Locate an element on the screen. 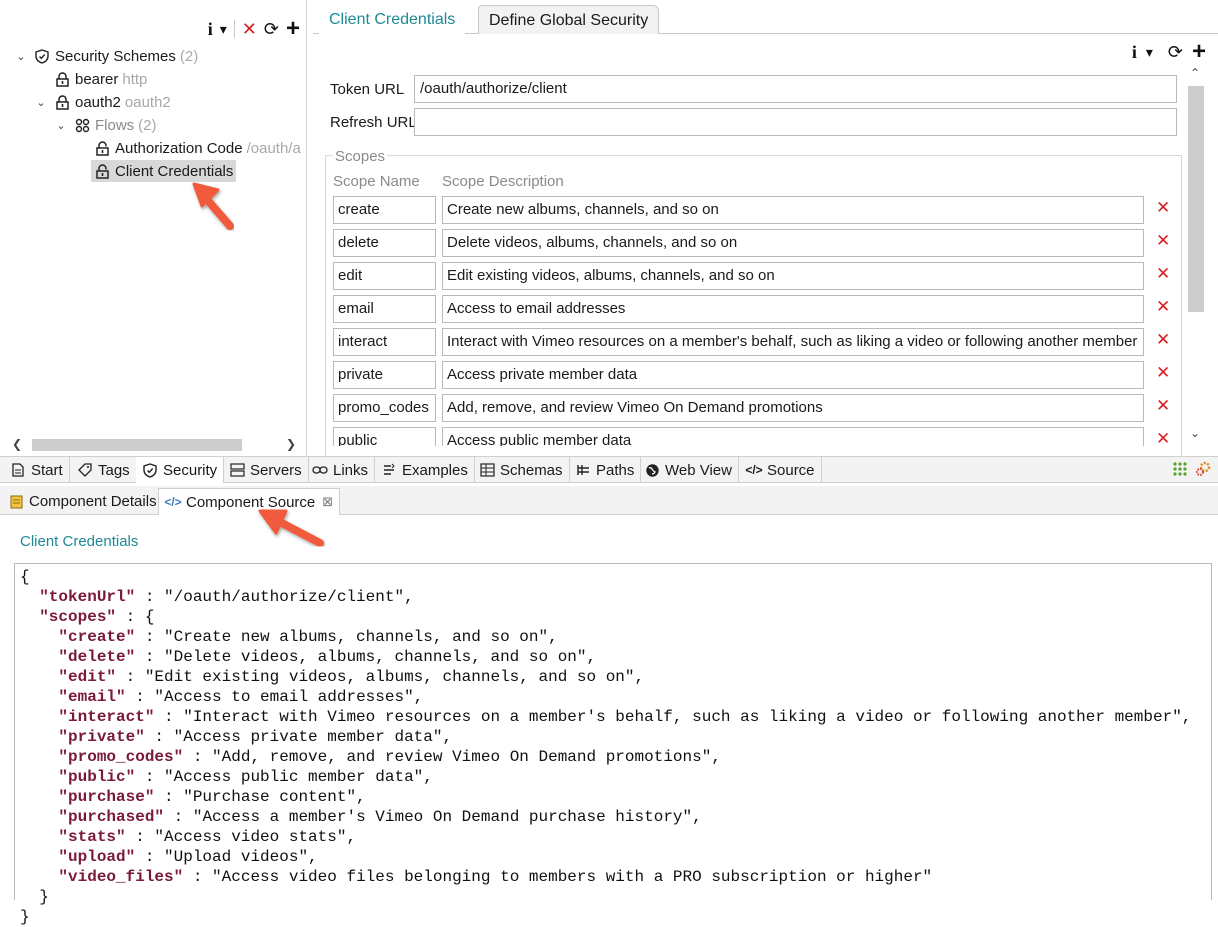 The height and width of the screenshot is (927, 1218). scope-name-input: public is located at coordinates (384, 436).